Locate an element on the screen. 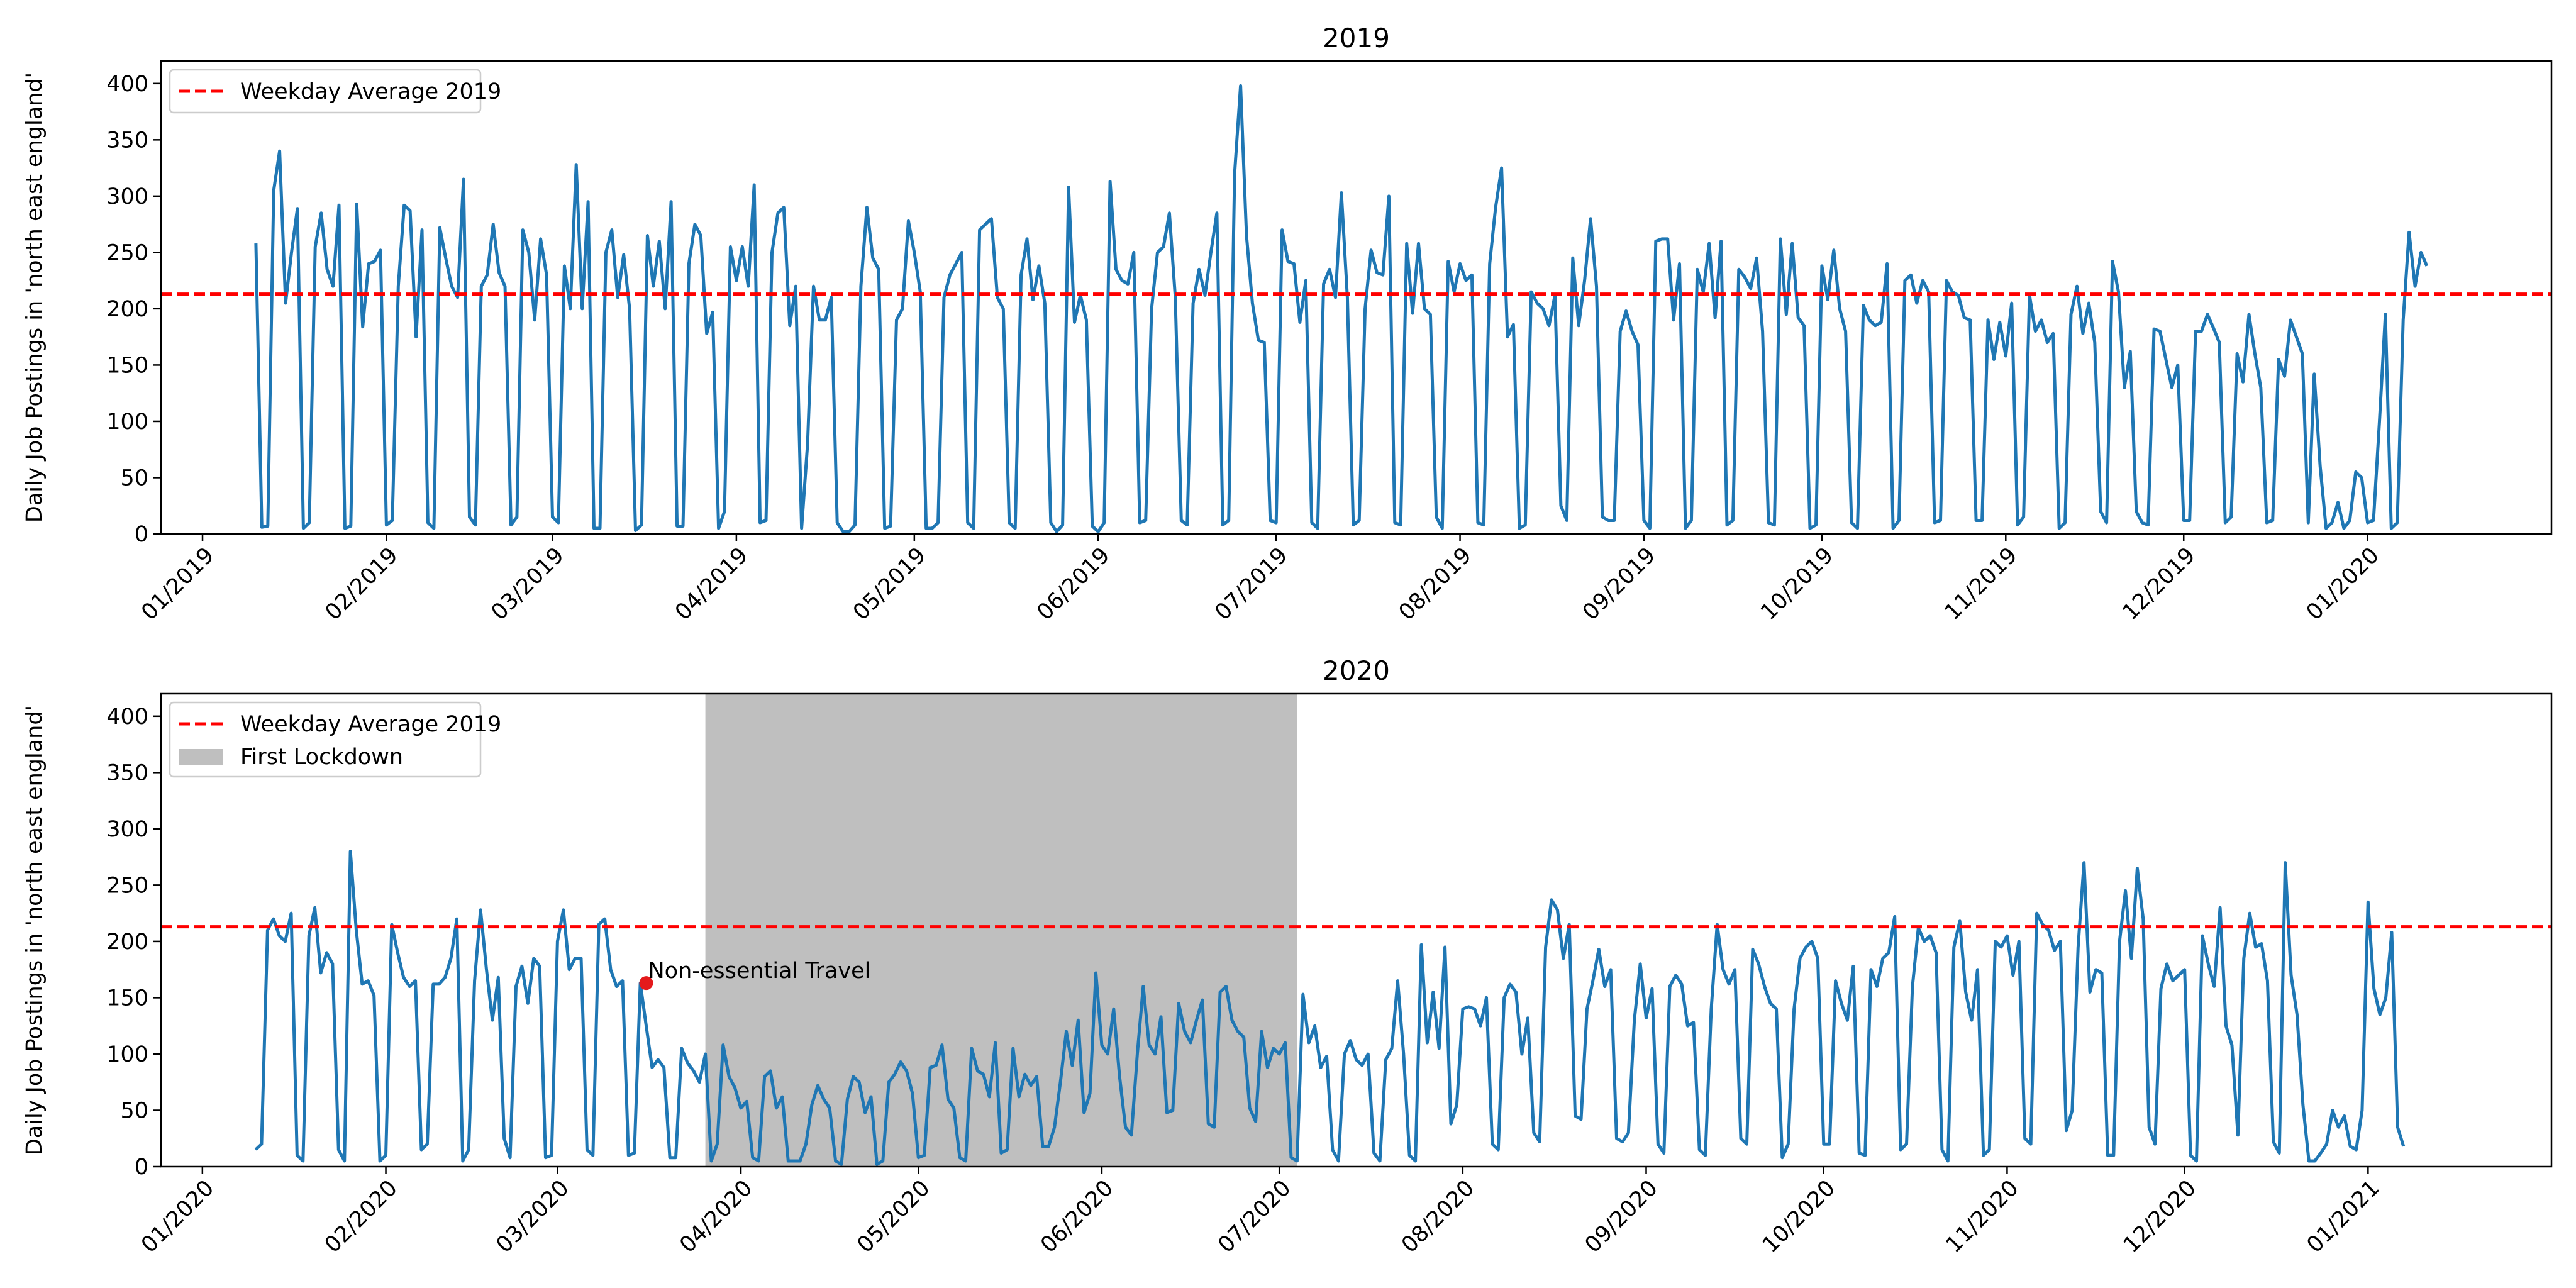 The image size is (2576, 1288). legend-lockdown-label: First Lockdown is located at coordinates (321, 757).